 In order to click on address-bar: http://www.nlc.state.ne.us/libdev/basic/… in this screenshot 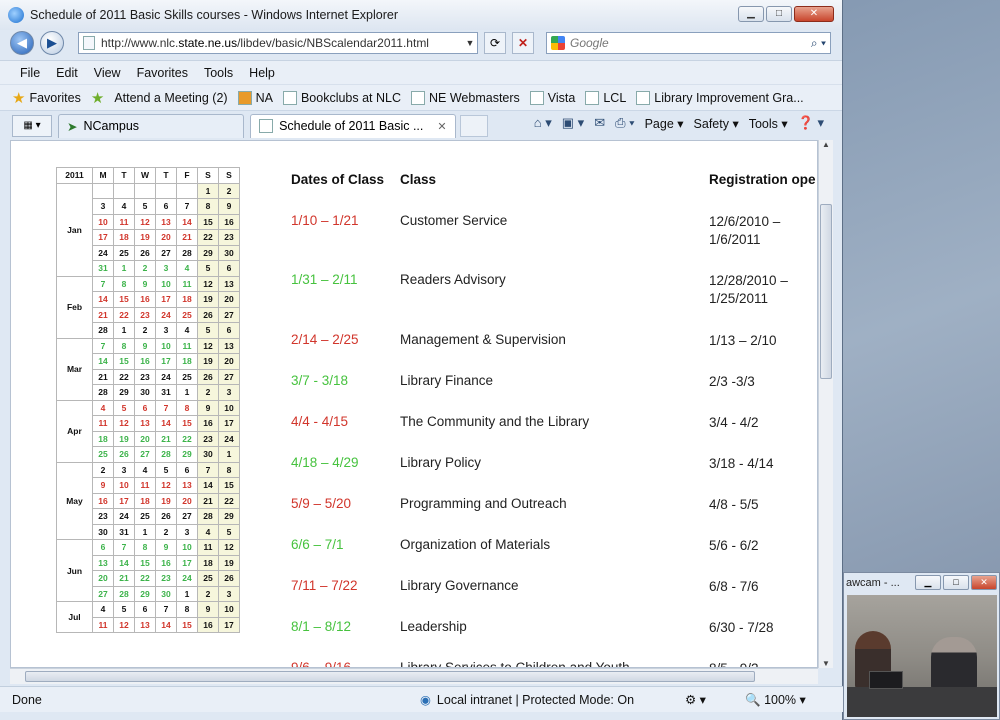, I will do `click(278, 43)`.